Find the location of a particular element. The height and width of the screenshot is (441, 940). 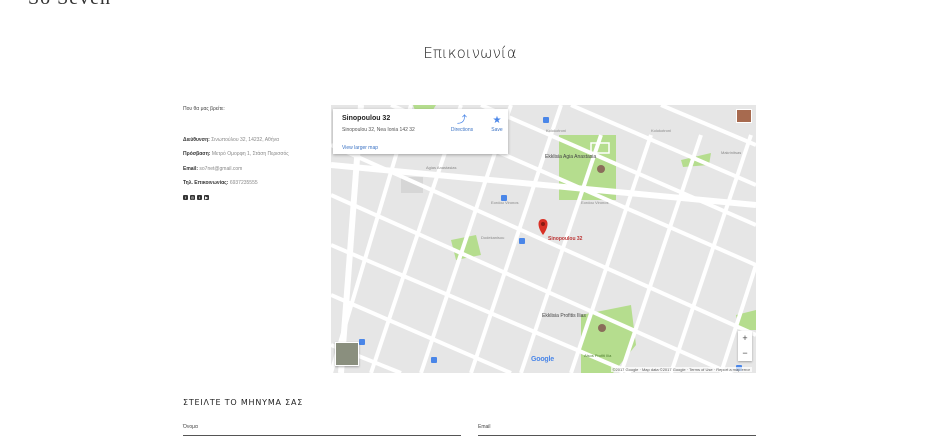

church-label: Ekklisia Profitis Ilias is located at coordinates (564, 316).